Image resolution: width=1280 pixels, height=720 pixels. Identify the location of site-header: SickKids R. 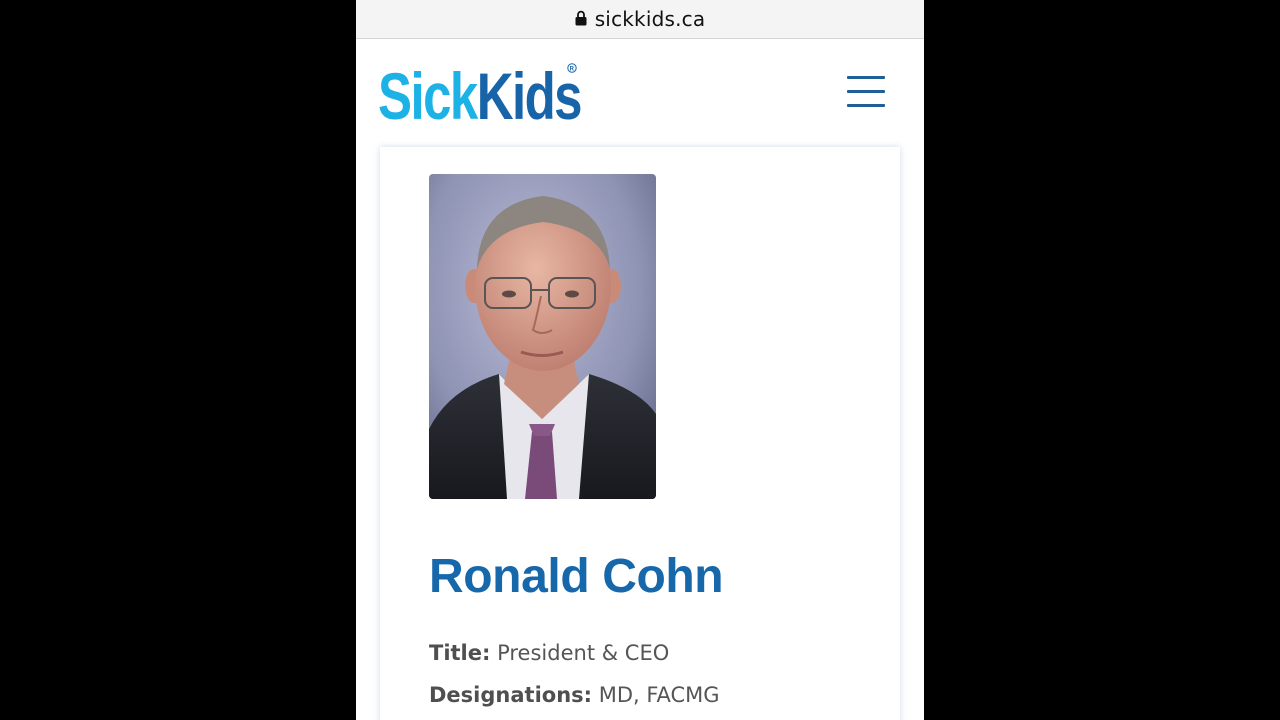
(640, 93).